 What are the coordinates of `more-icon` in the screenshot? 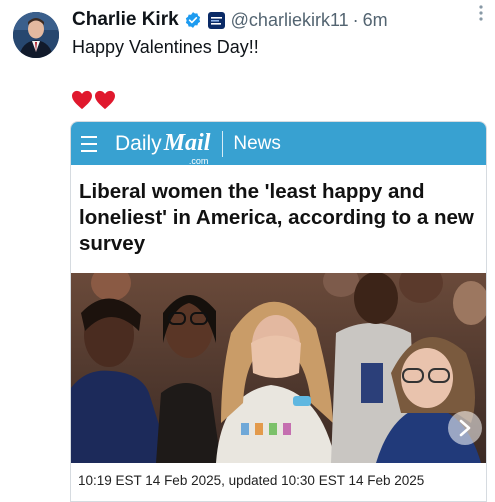 It's located at (481, 13).